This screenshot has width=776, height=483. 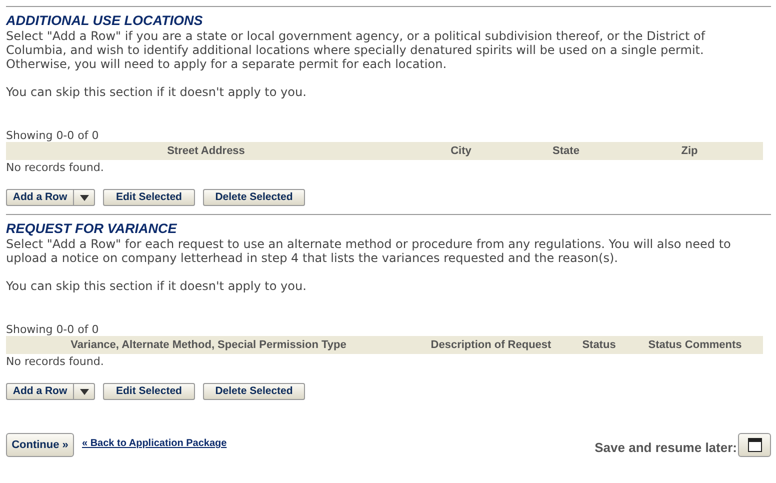 What do you see at coordinates (92, 229) in the screenshot?
I see `section-title: REQUEST FOR VARIANCE` at bounding box center [92, 229].